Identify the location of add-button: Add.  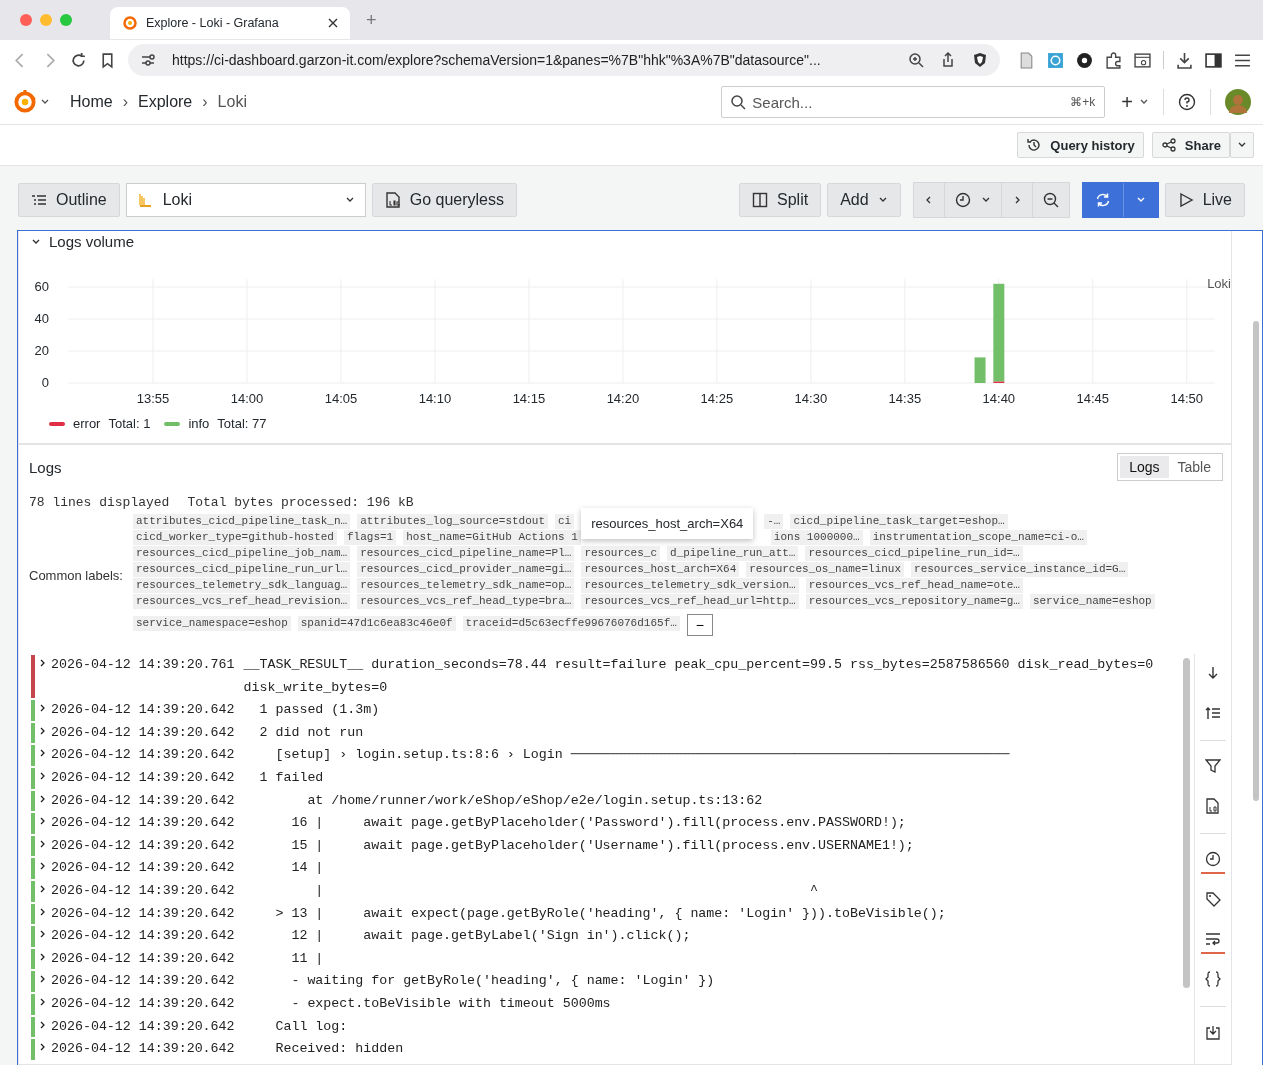
(864, 200).